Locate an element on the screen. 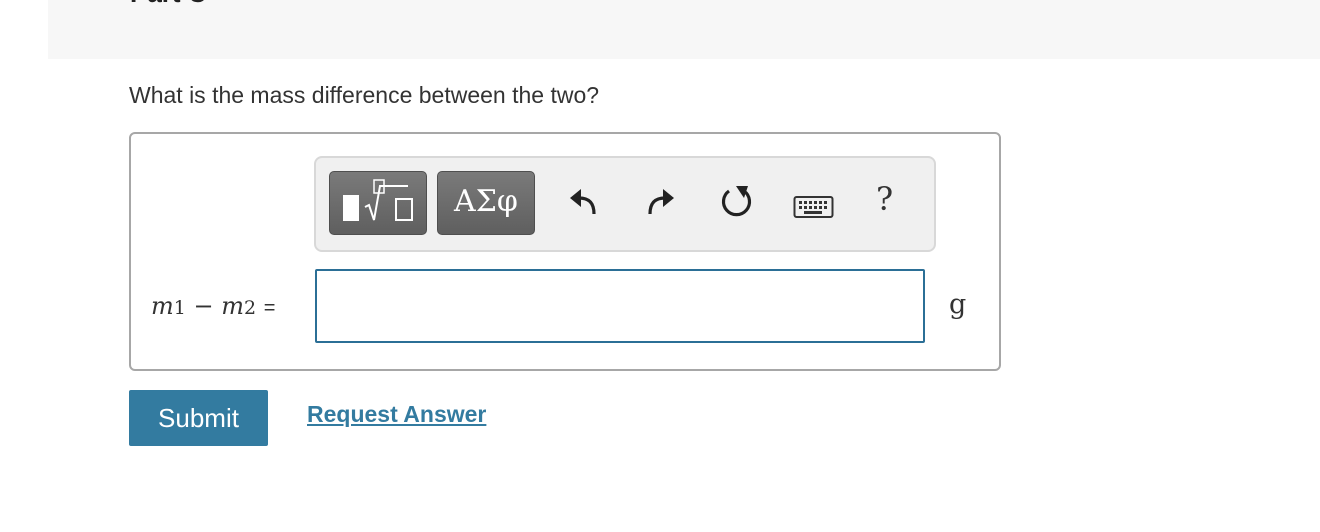 This screenshot has height=532, width=1320. subscript-1: 1 is located at coordinates (179, 308).